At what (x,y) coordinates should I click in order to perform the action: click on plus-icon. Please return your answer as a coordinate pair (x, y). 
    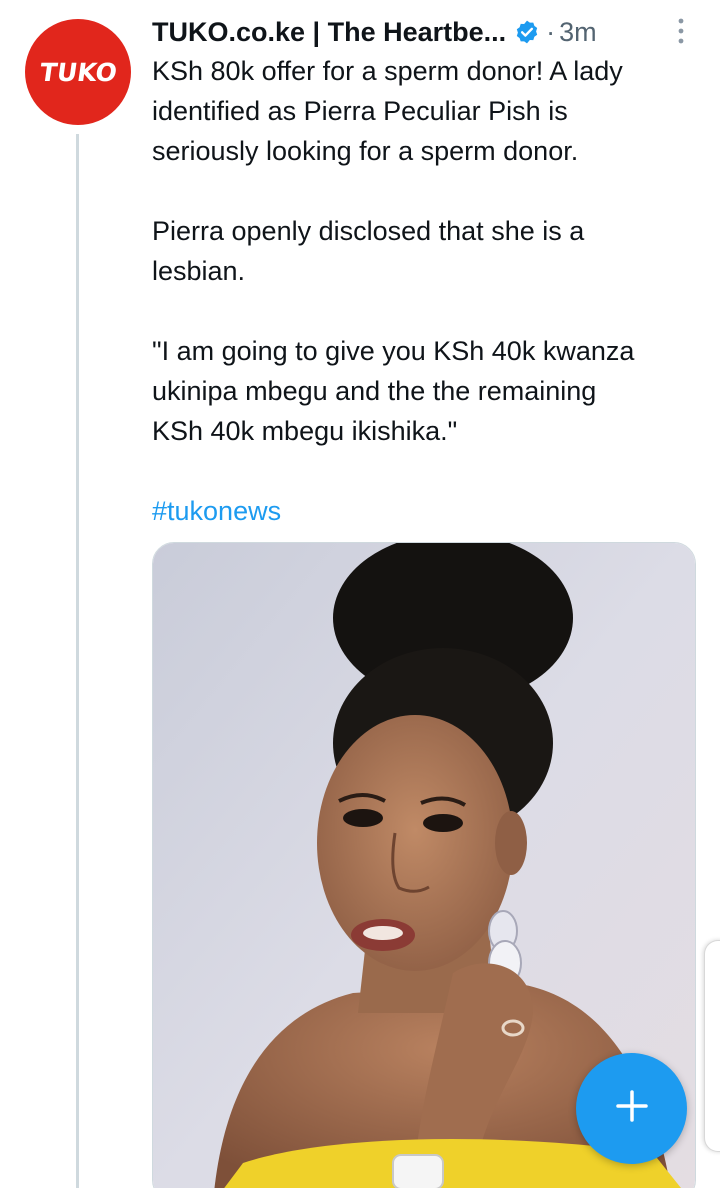
    Looking at the image, I should click on (632, 1108).